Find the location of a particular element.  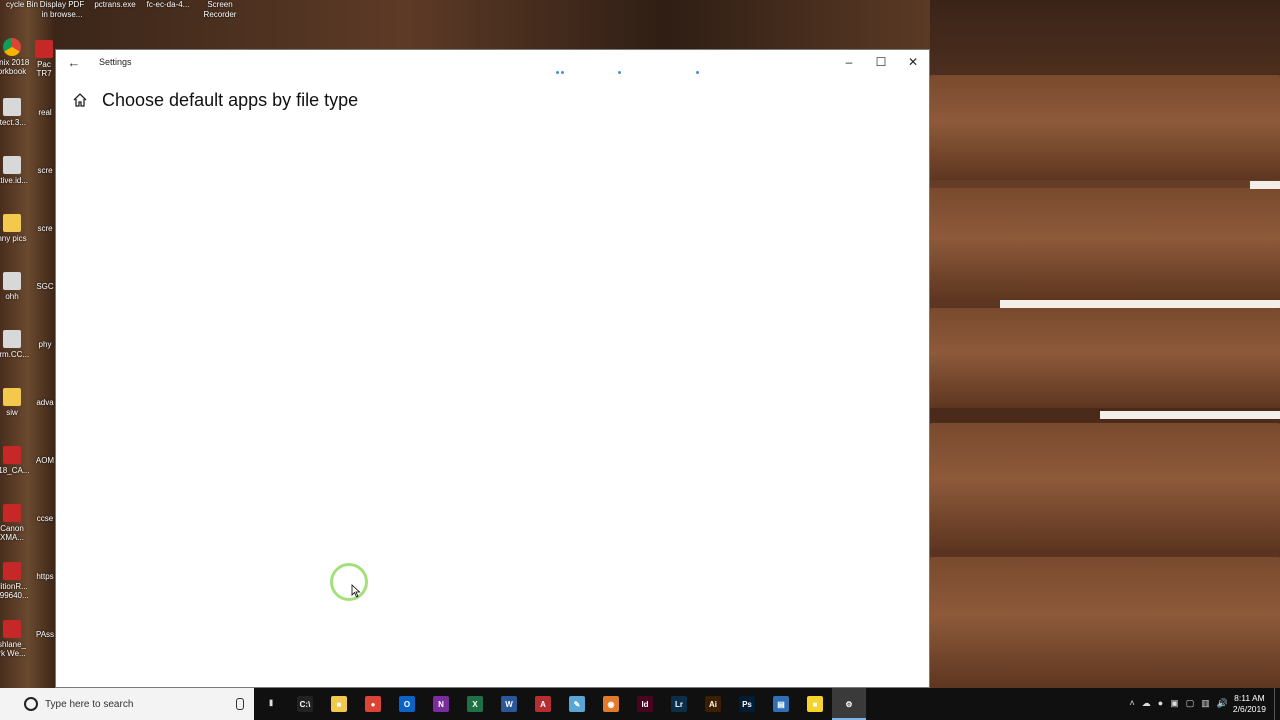

minimize-button: – is located at coordinates (849, 62).